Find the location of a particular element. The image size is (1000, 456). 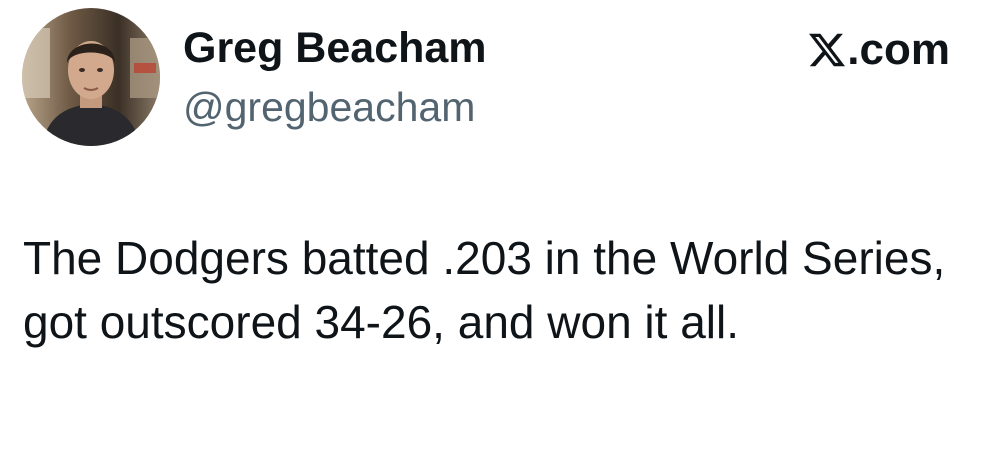

avatar is located at coordinates (91, 77).